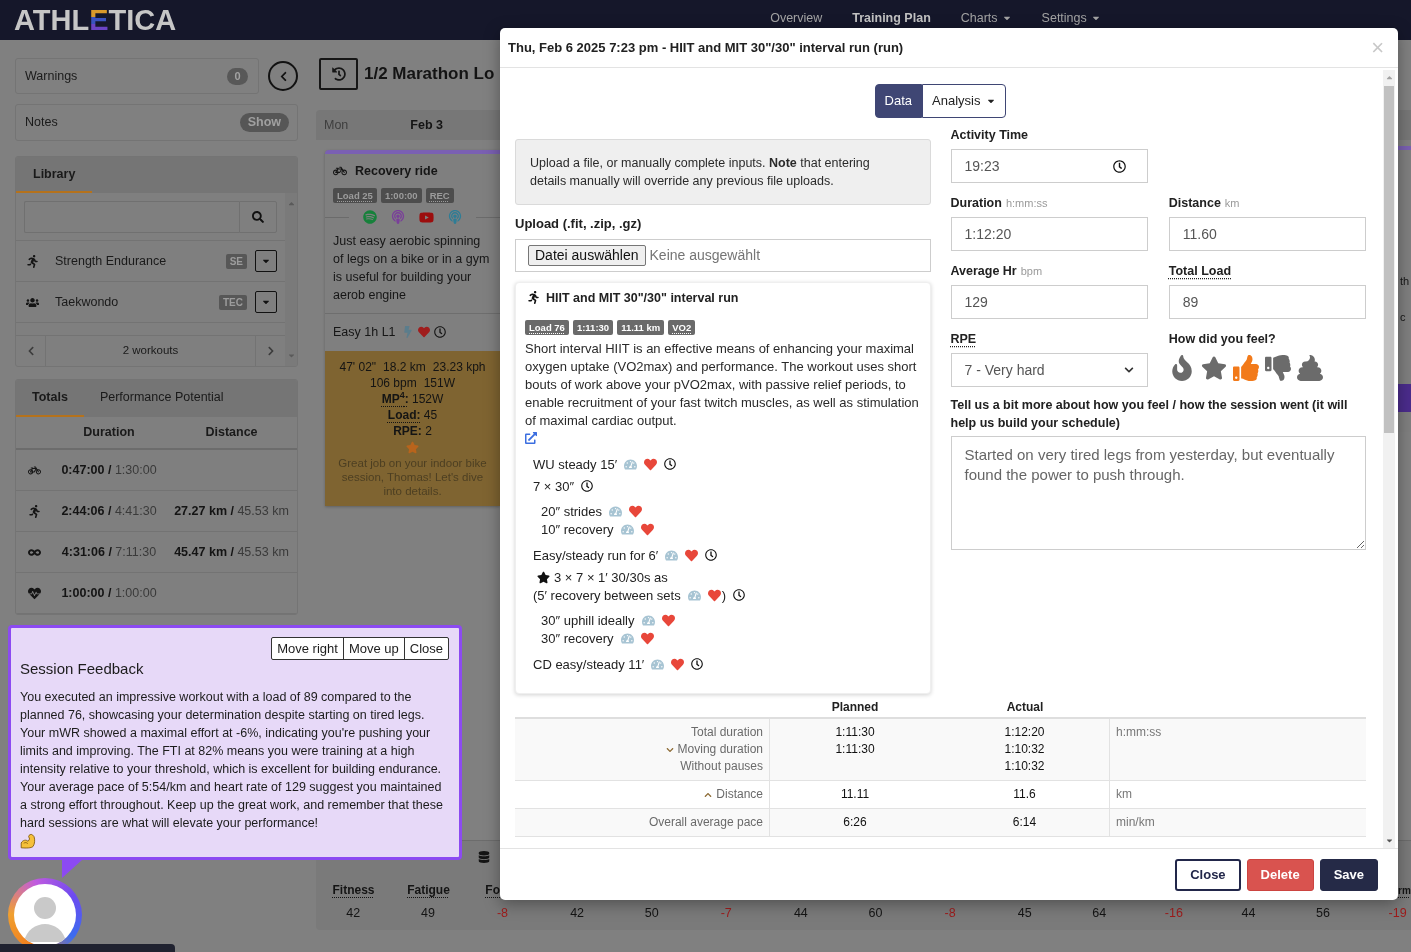 This screenshot has width=1411, height=952. What do you see at coordinates (426, 648) in the screenshot?
I see `popup-button: Close` at bounding box center [426, 648].